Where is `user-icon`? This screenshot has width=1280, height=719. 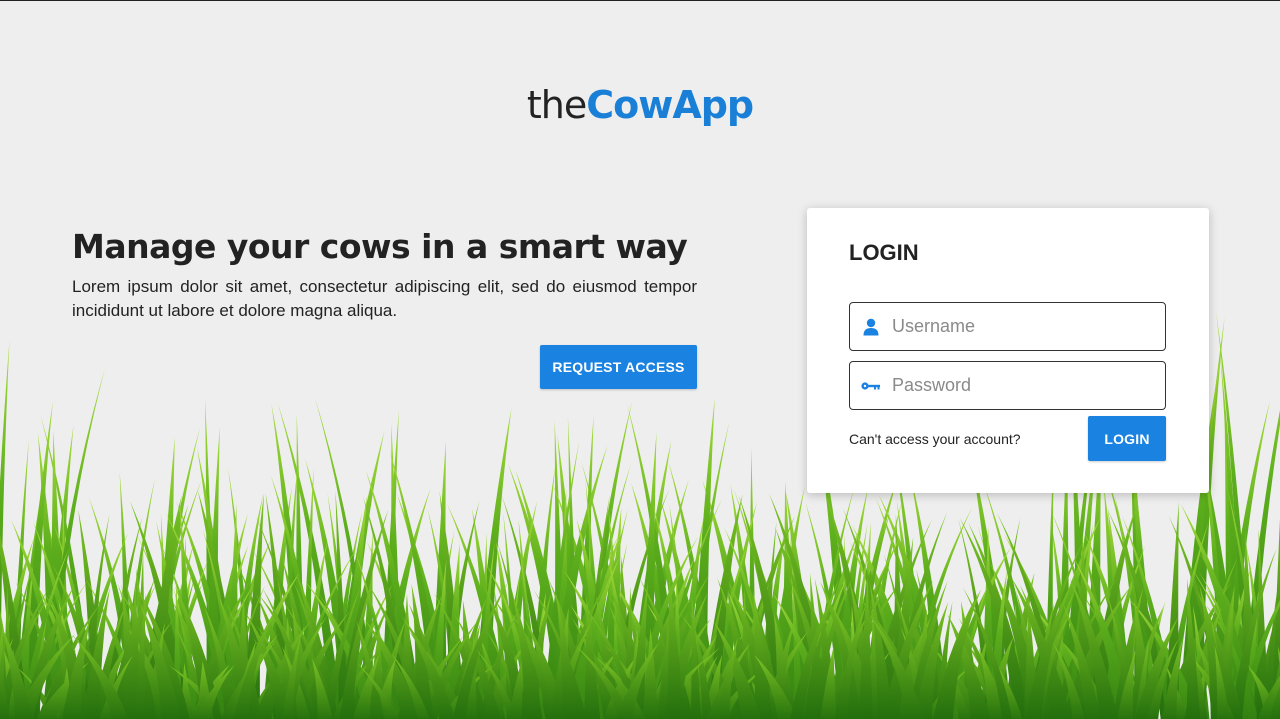 user-icon is located at coordinates (871, 327).